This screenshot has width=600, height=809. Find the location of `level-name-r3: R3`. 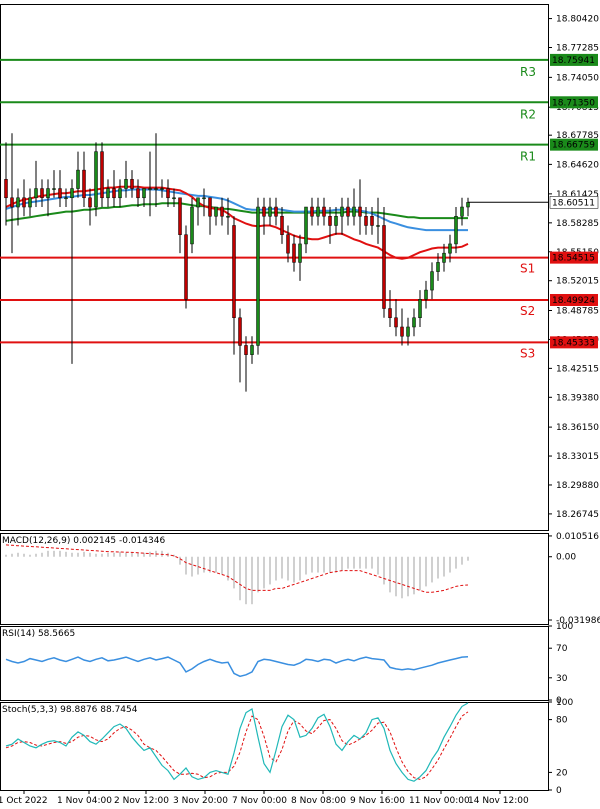

level-name-r3: R3 is located at coordinates (528, 72).